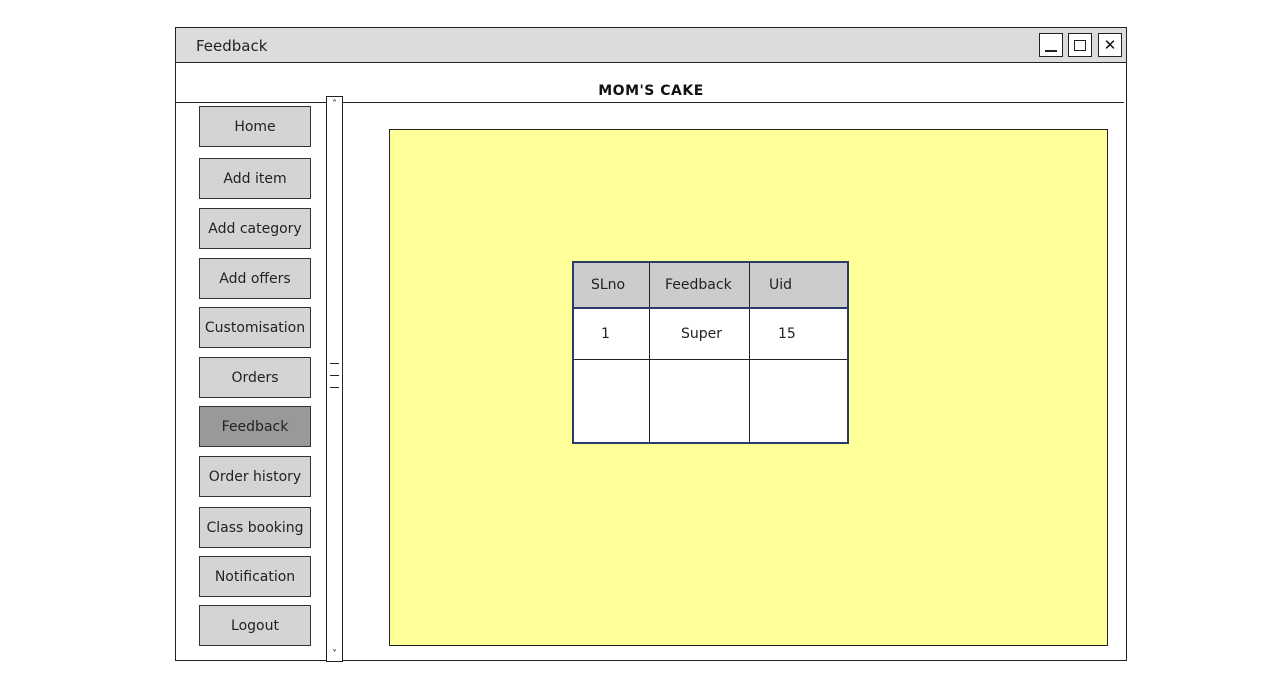 The image size is (1285, 683). I want to click on nav-orders-button: Orders, so click(255, 377).